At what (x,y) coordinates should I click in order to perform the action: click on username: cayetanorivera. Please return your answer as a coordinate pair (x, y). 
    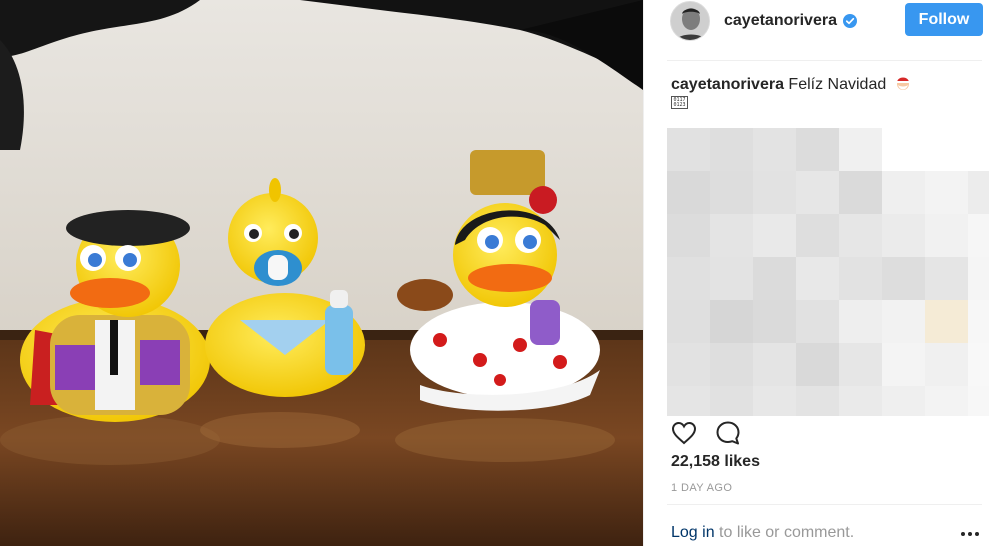
    Looking at the image, I should click on (780, 21).